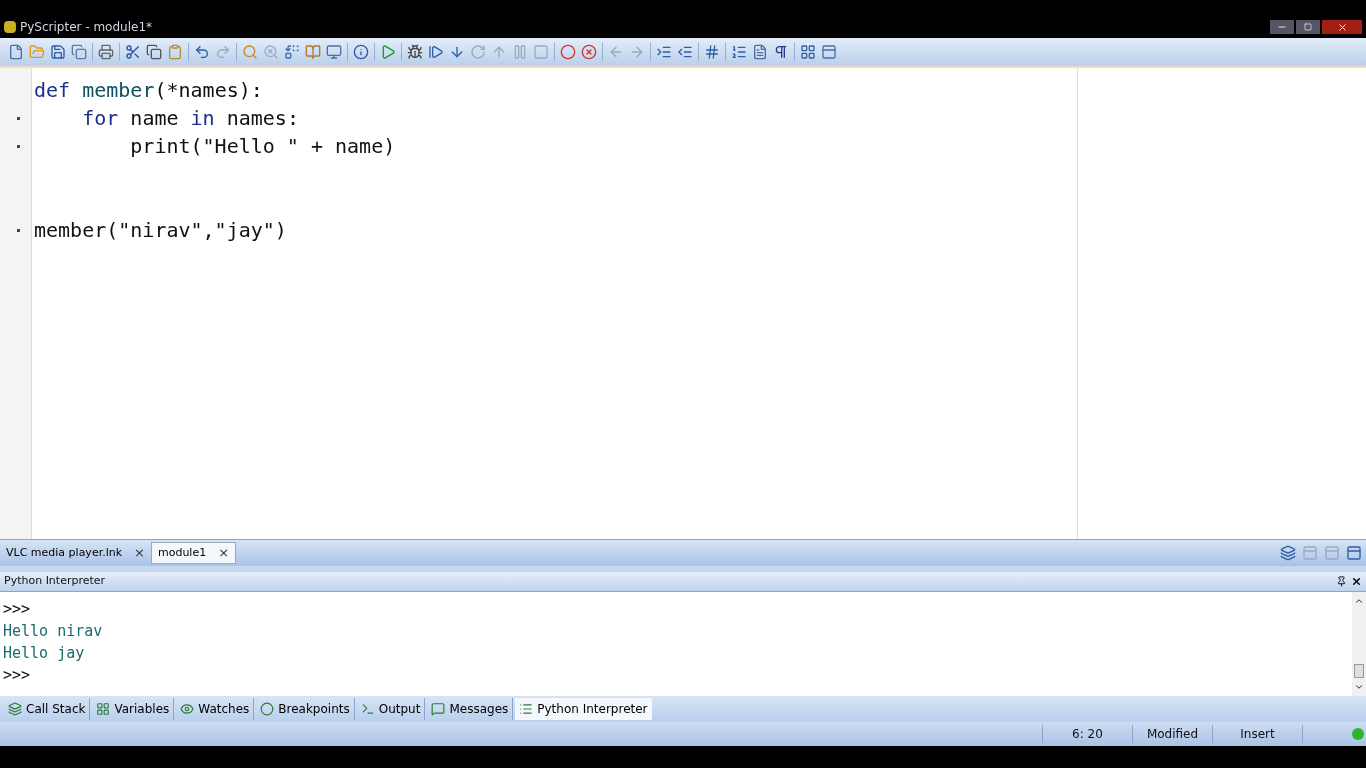  What do you see at coordinates (470, 709) in the screenshot?
I see `panel-tab: Messages` at bounding box center [470, 709].